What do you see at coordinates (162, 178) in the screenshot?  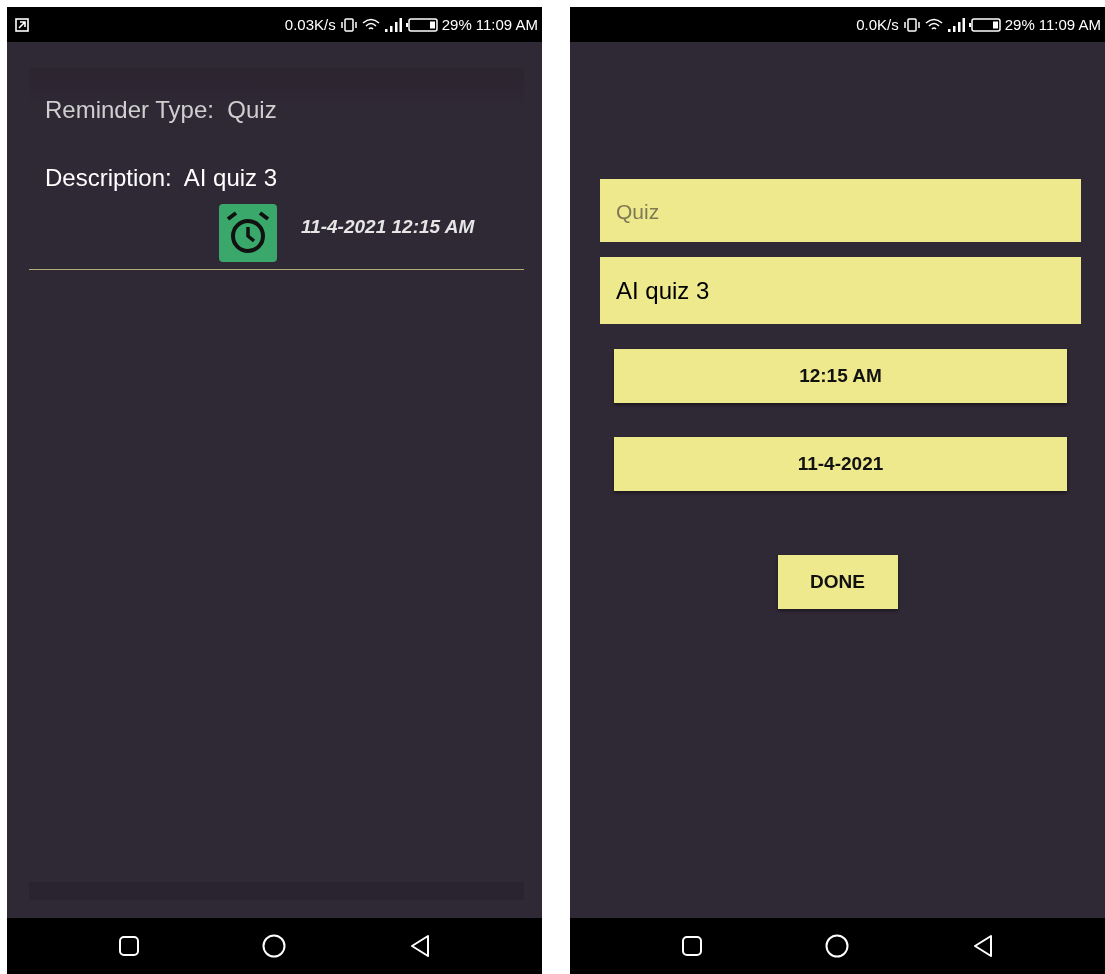 I see `description-text: Description: AI quiz 3` at bounding box center [162, 178].